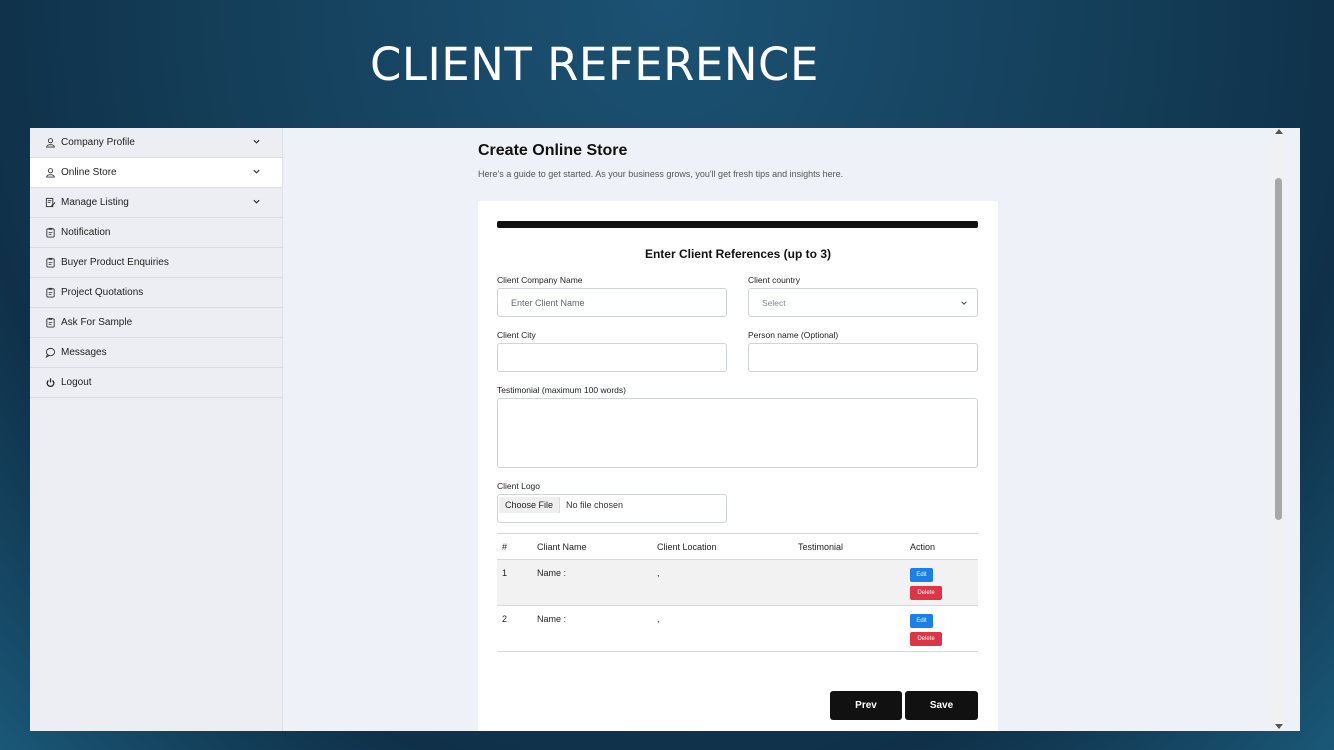  Describe the element at coordinates (89, 172) in the screenshot. I see `sidebar-item-label: Online Store` at that location.